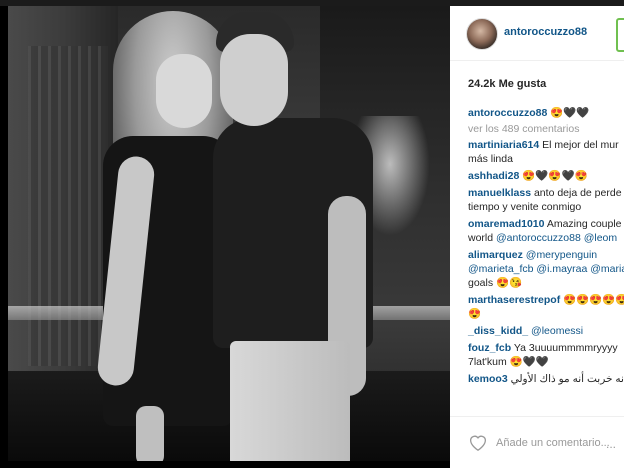 This screenshot has height=468, width=624. What do you see at coordinates (620, 35) in the screenshot?
I see `follow-button` at bounding box center [620, 35].